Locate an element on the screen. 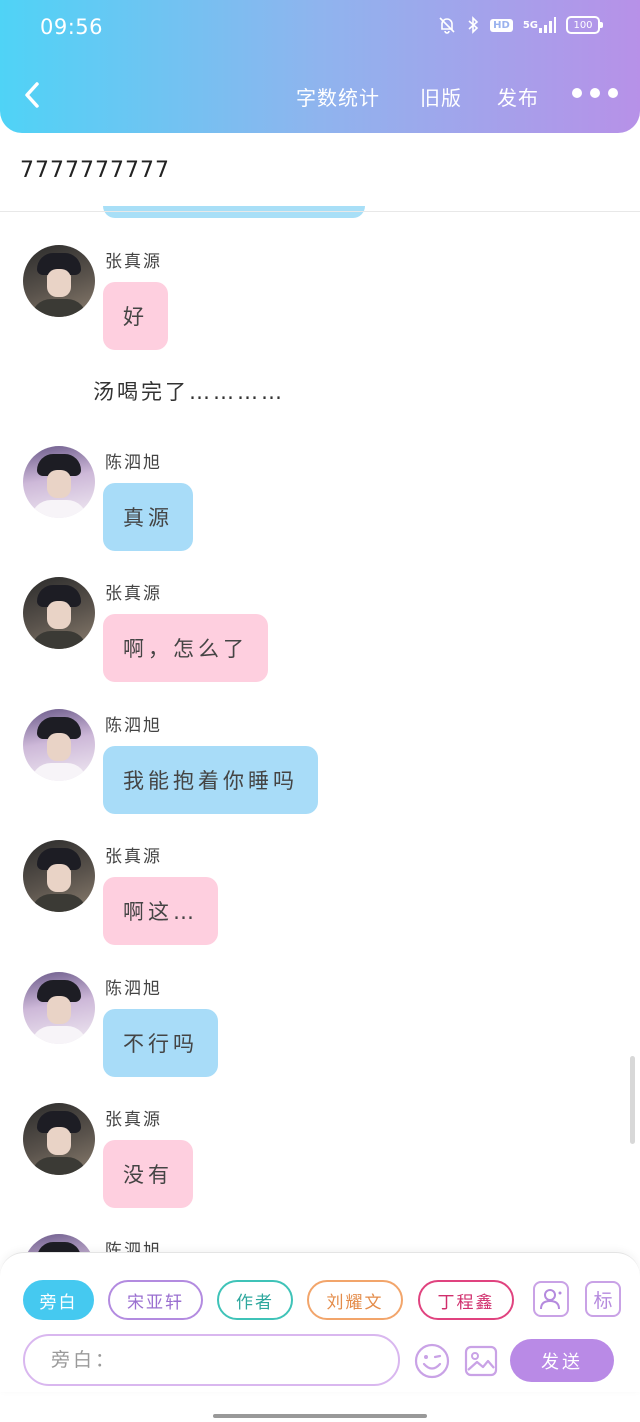  back-button is located at coordinates (33, 95).